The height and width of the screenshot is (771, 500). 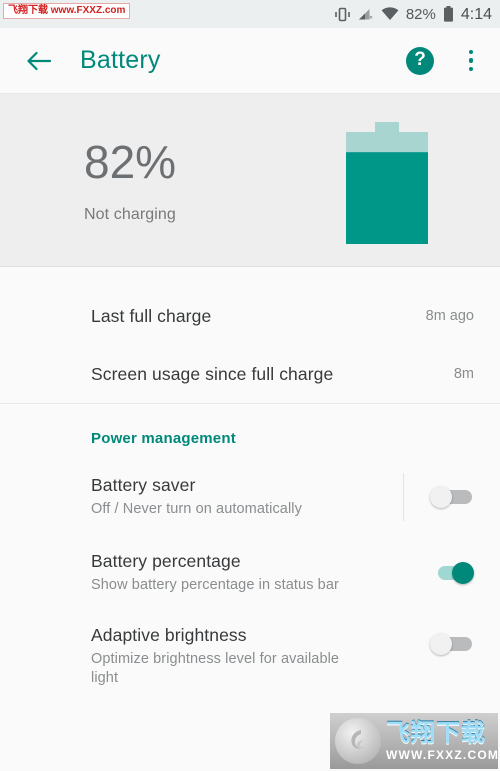 What do you see at coordinates (452, 573) in the screenshot?
I see `battery-percentage-toggle` at bounding box center [452, 573].